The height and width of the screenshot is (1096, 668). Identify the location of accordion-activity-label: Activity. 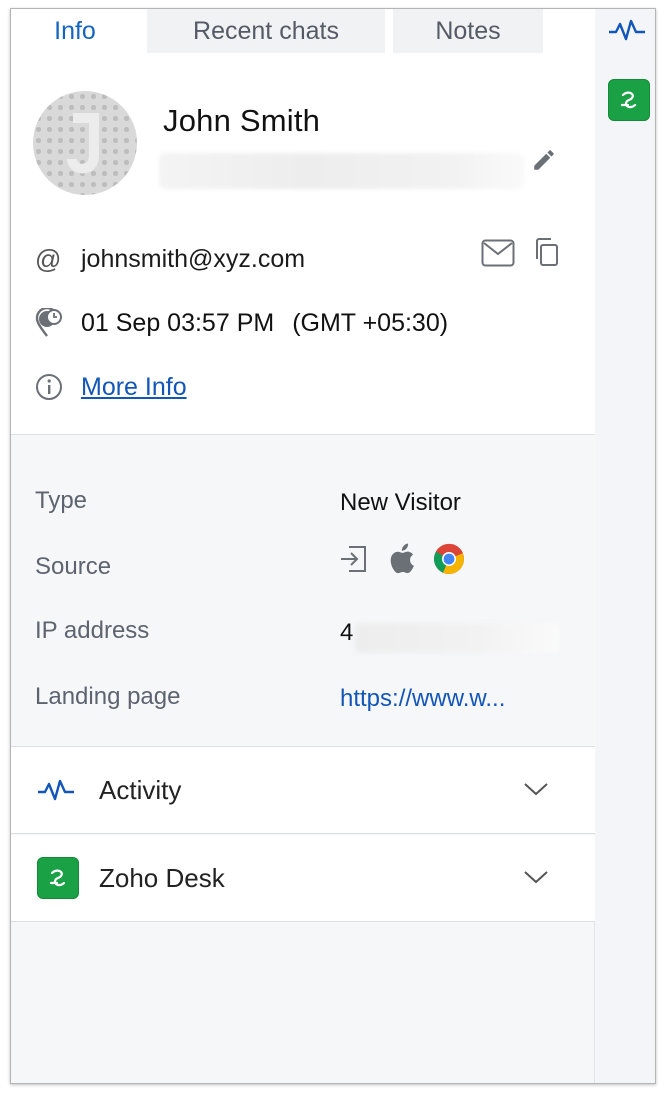
(140, 790).